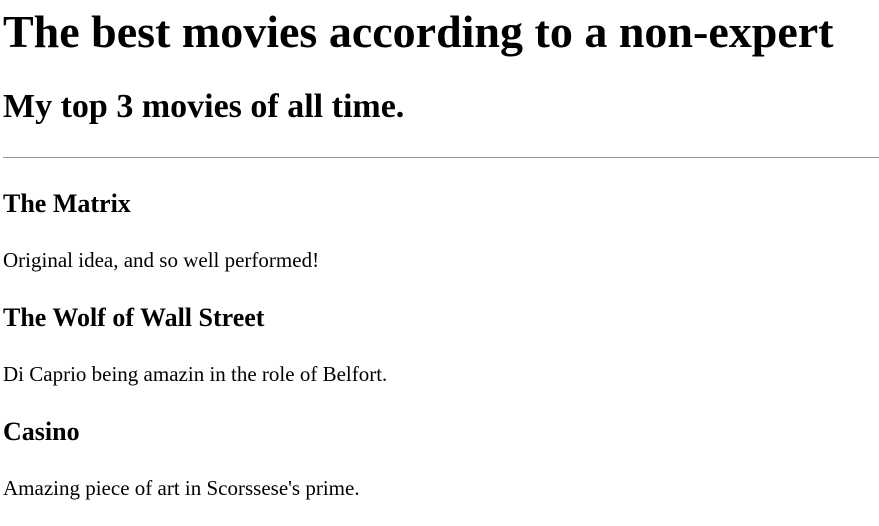 Image resolution: width=879 pixels, height=526 pixels. What do you see at coordinates (41, 431) in the screenshot?
I see `movie-title: Casino` at bounding box center [41, 431].